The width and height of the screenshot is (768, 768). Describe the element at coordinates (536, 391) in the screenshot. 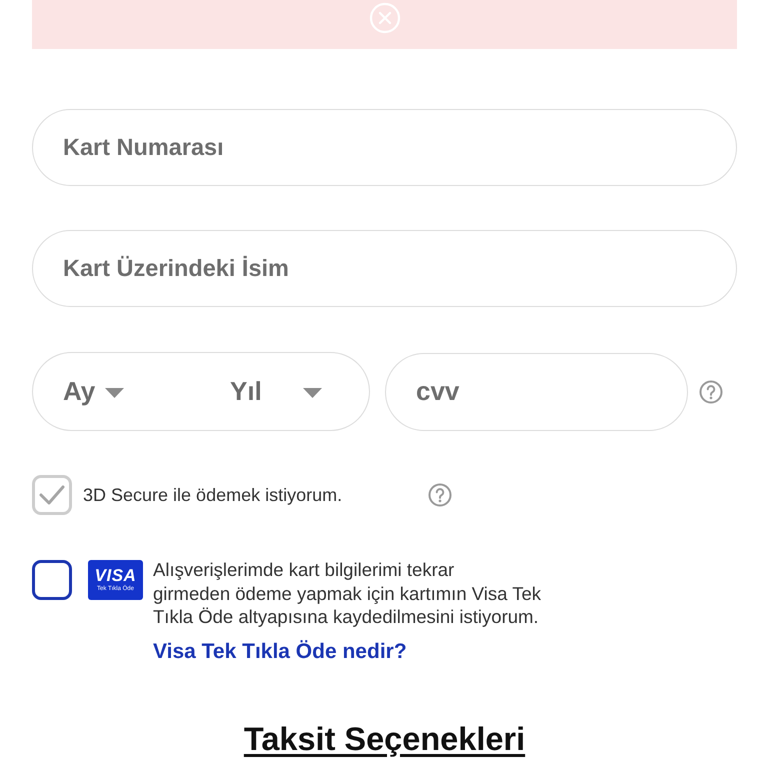

I see `cvv-field: cvv` at that location.